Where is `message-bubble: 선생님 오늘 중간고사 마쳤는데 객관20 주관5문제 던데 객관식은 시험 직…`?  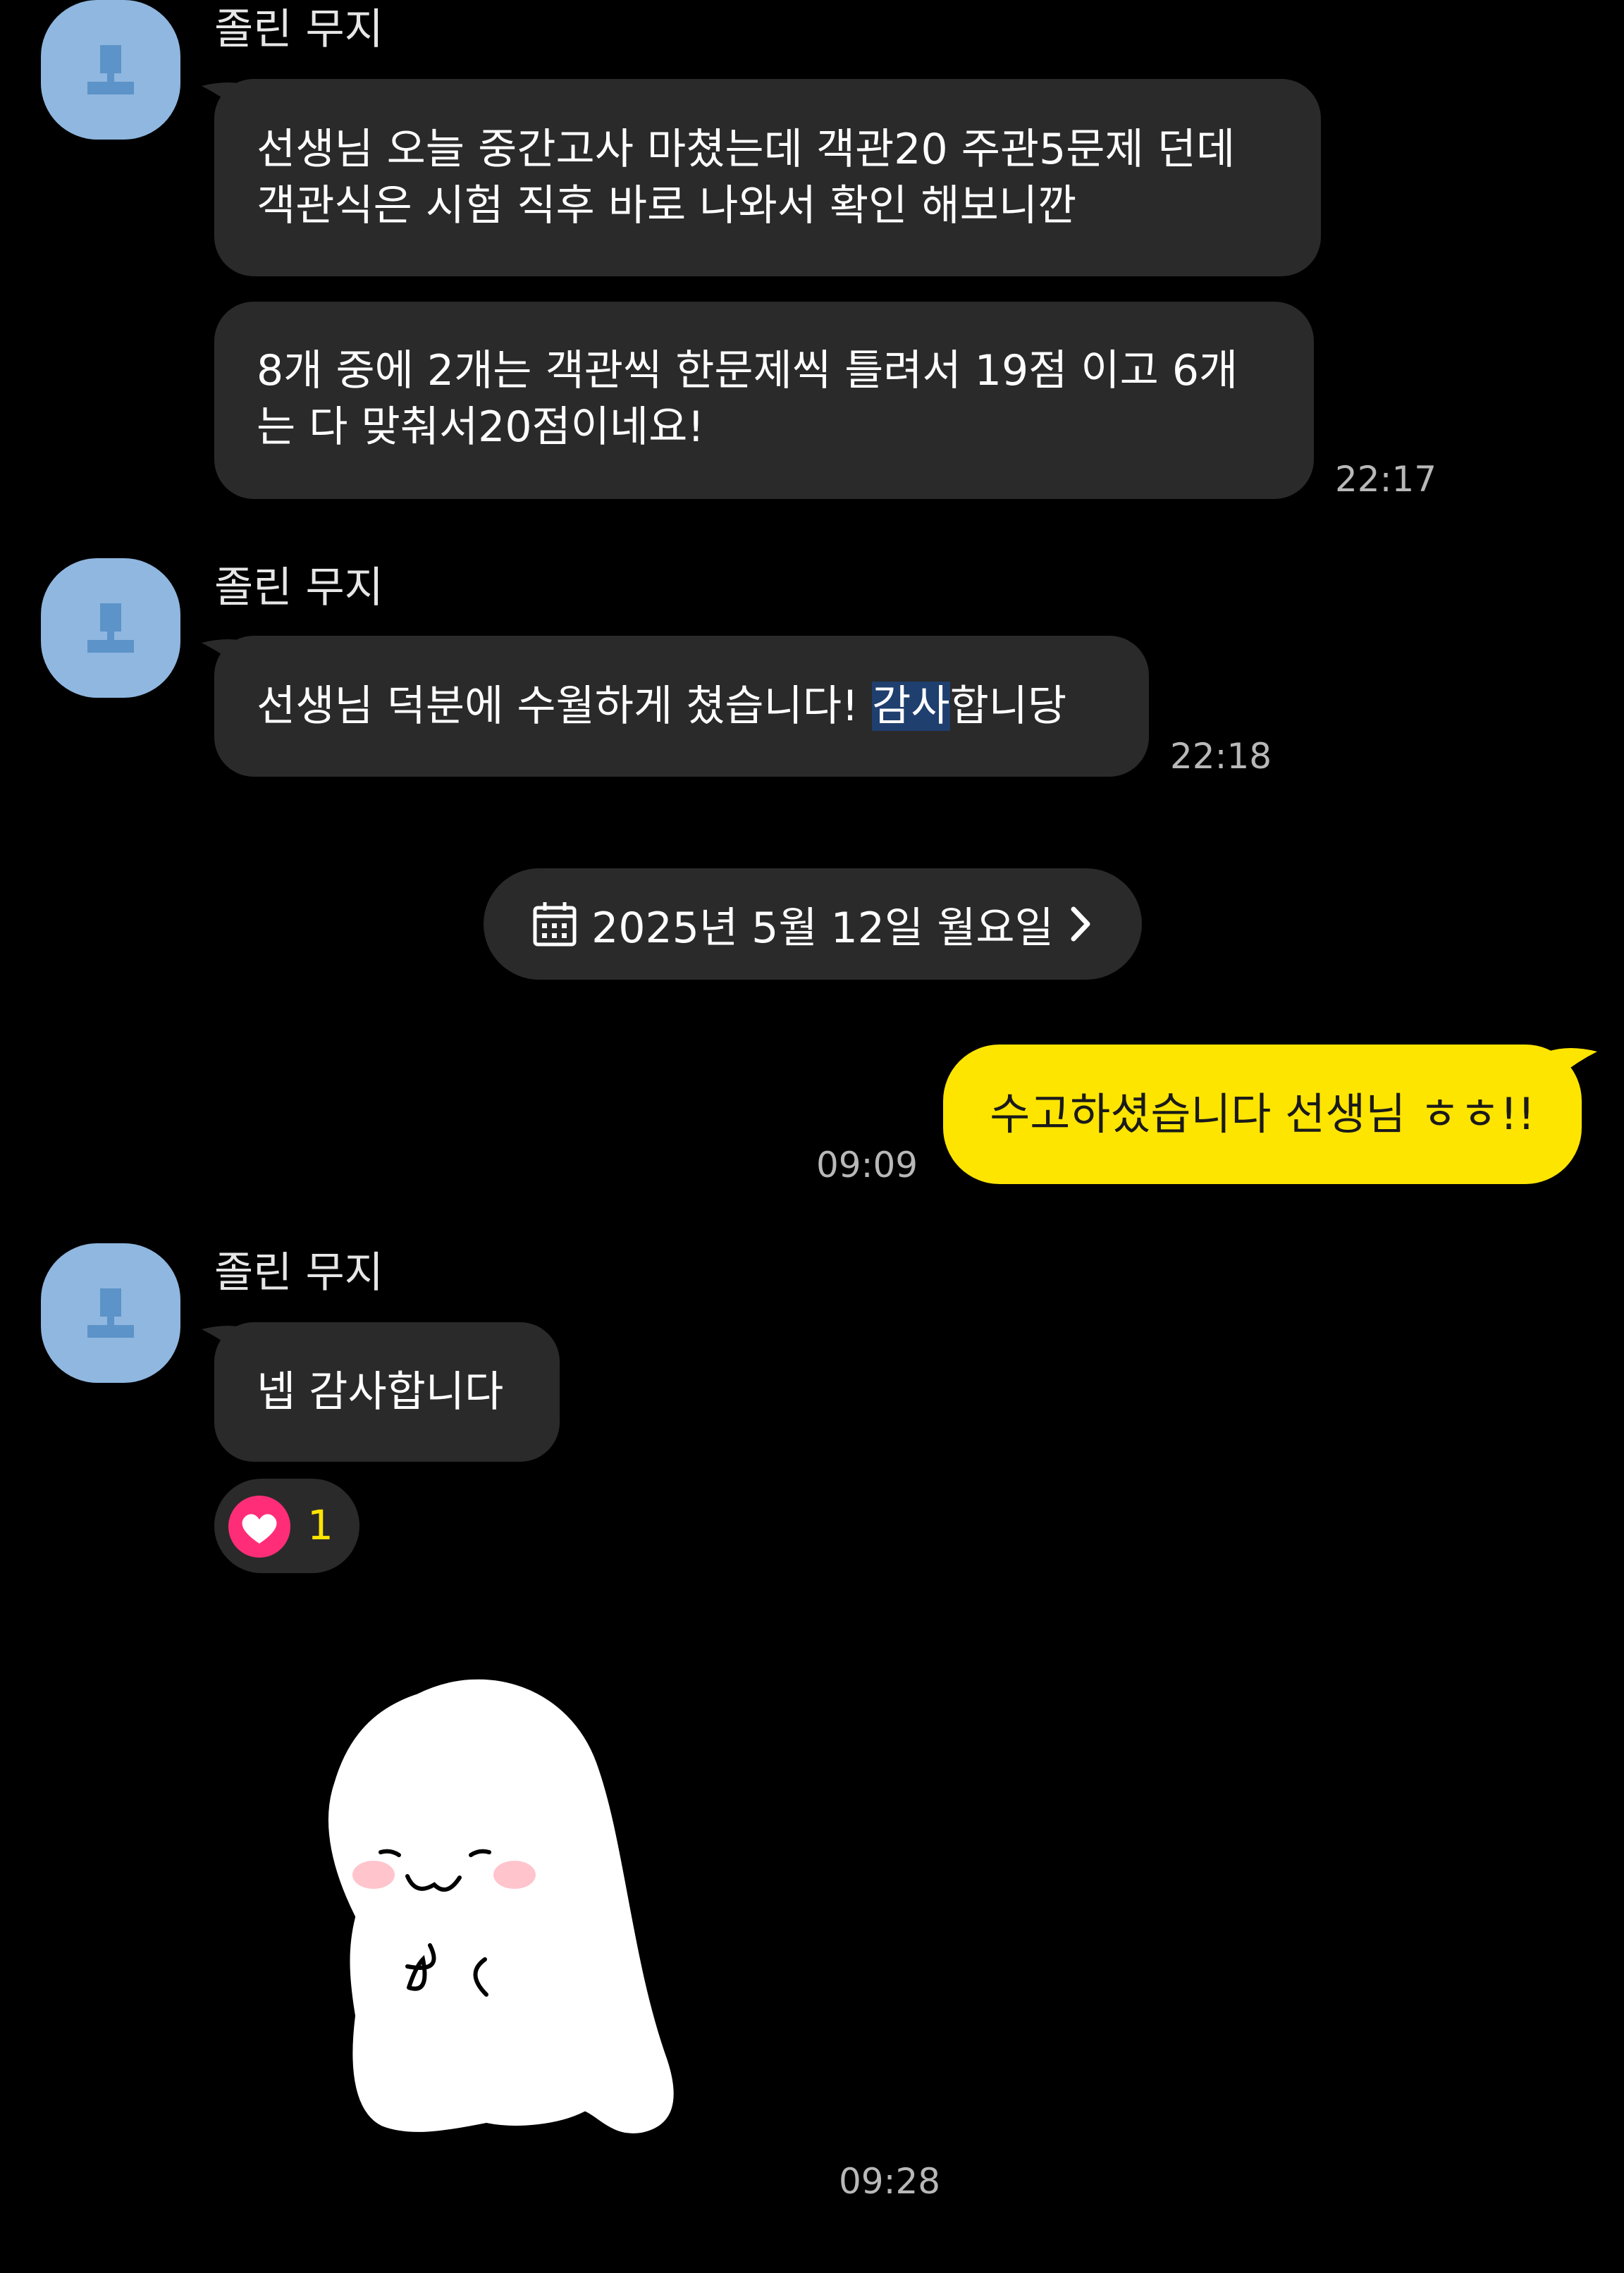 message-bubble: 선생님 오늘 중간고사 마쳤는데 객관20 주관5문제 던데 객관식은 시험 직… is located at coordinates (768, 178).